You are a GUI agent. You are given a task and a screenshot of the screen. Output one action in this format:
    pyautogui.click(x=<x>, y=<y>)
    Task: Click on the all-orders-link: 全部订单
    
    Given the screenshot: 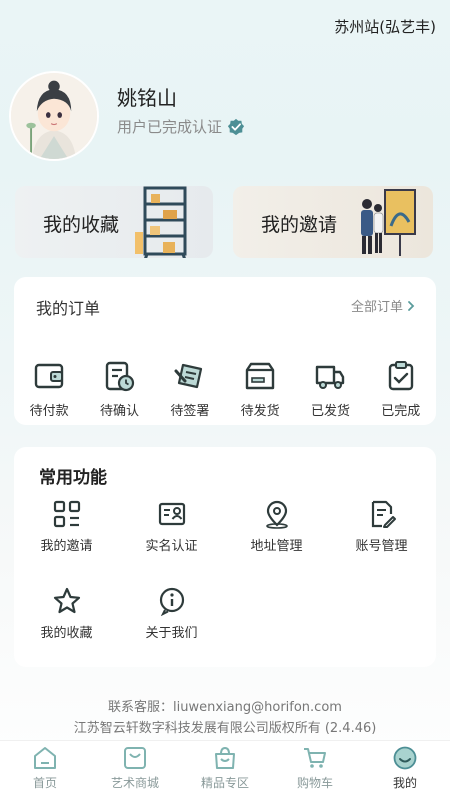 What is the action you would take?
    pyautogui.click(x=383, y=305)
    